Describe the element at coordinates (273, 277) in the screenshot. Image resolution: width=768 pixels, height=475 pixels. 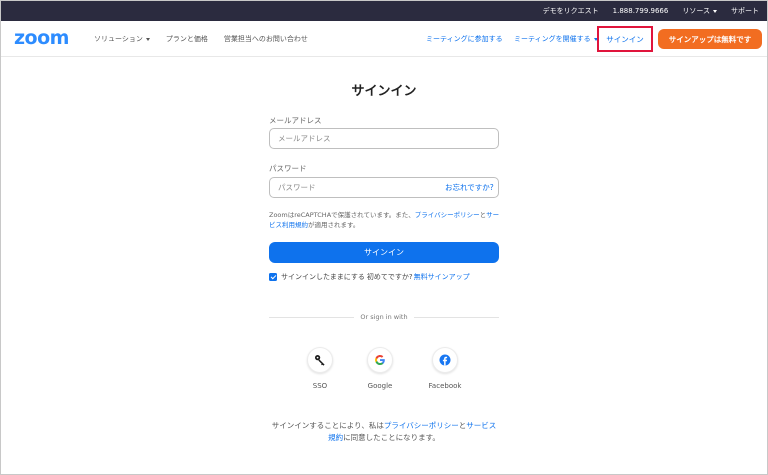
I see `stay-signed-in-checkbox` at that location.